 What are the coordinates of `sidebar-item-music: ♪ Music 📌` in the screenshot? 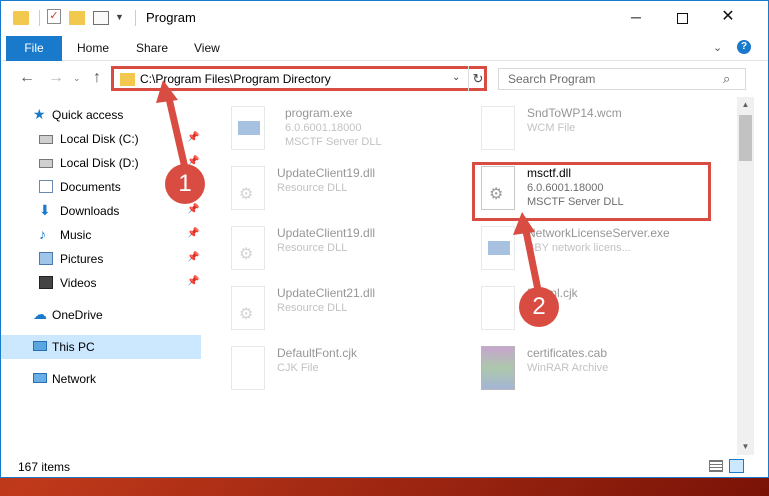 It's located at (101, 235).